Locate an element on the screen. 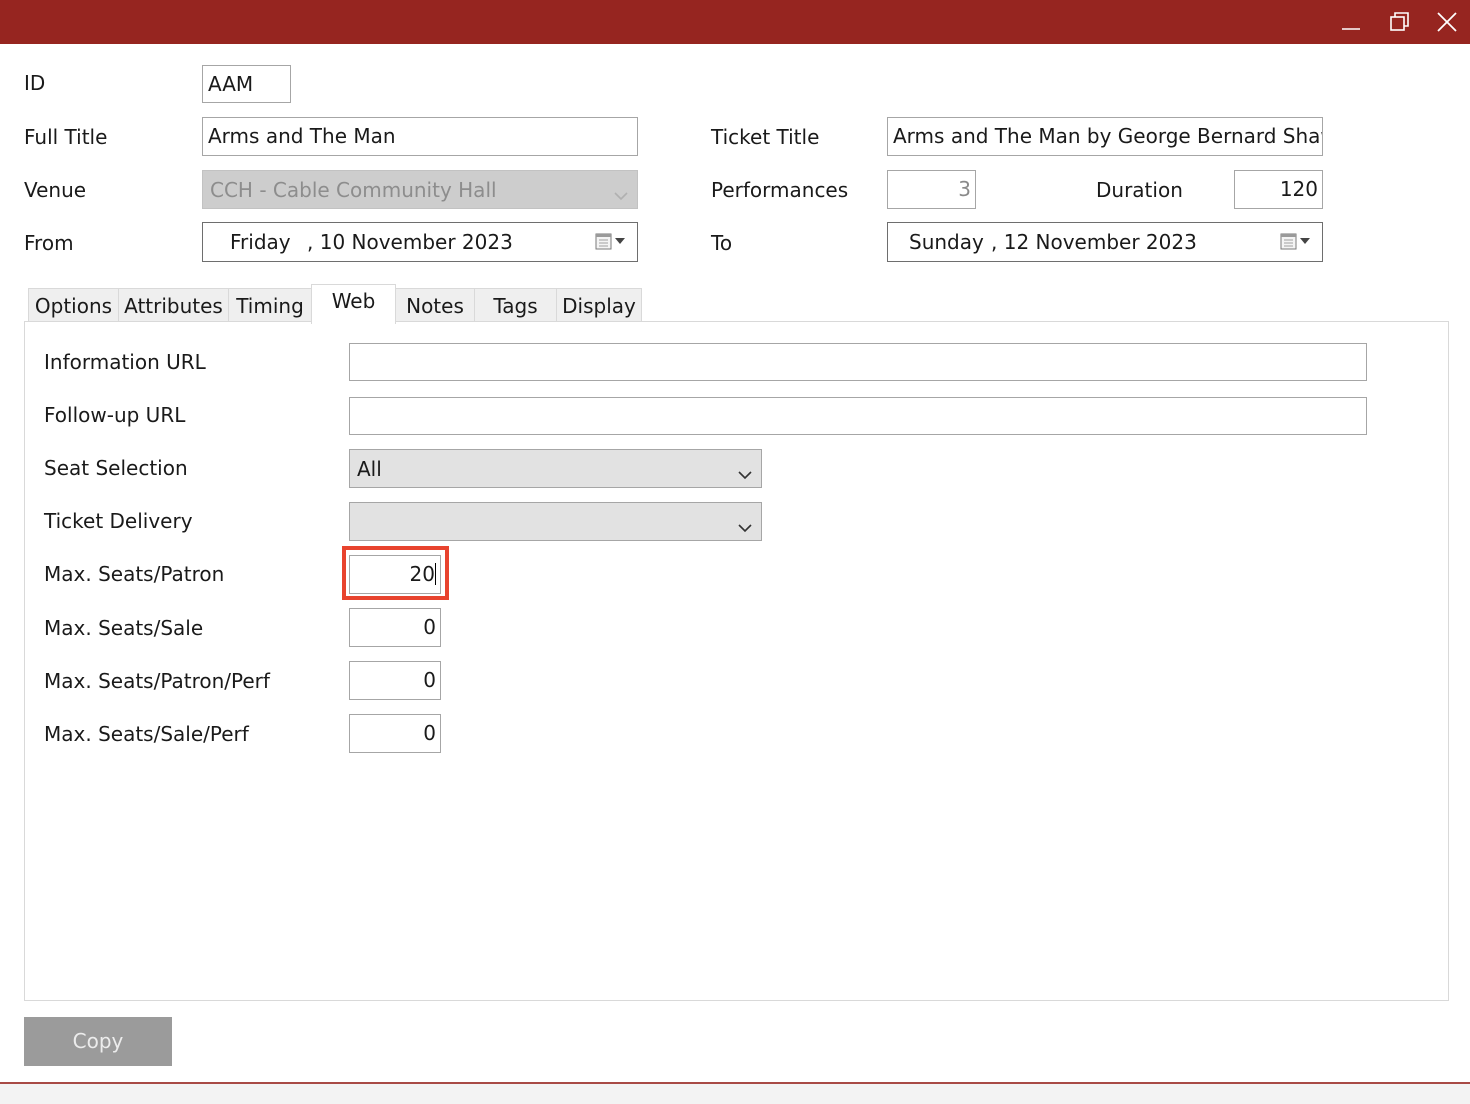 Image resolution: width=1470 pixels, height=1104 pixels. followup-url-field is located at coordinates (858, 416).